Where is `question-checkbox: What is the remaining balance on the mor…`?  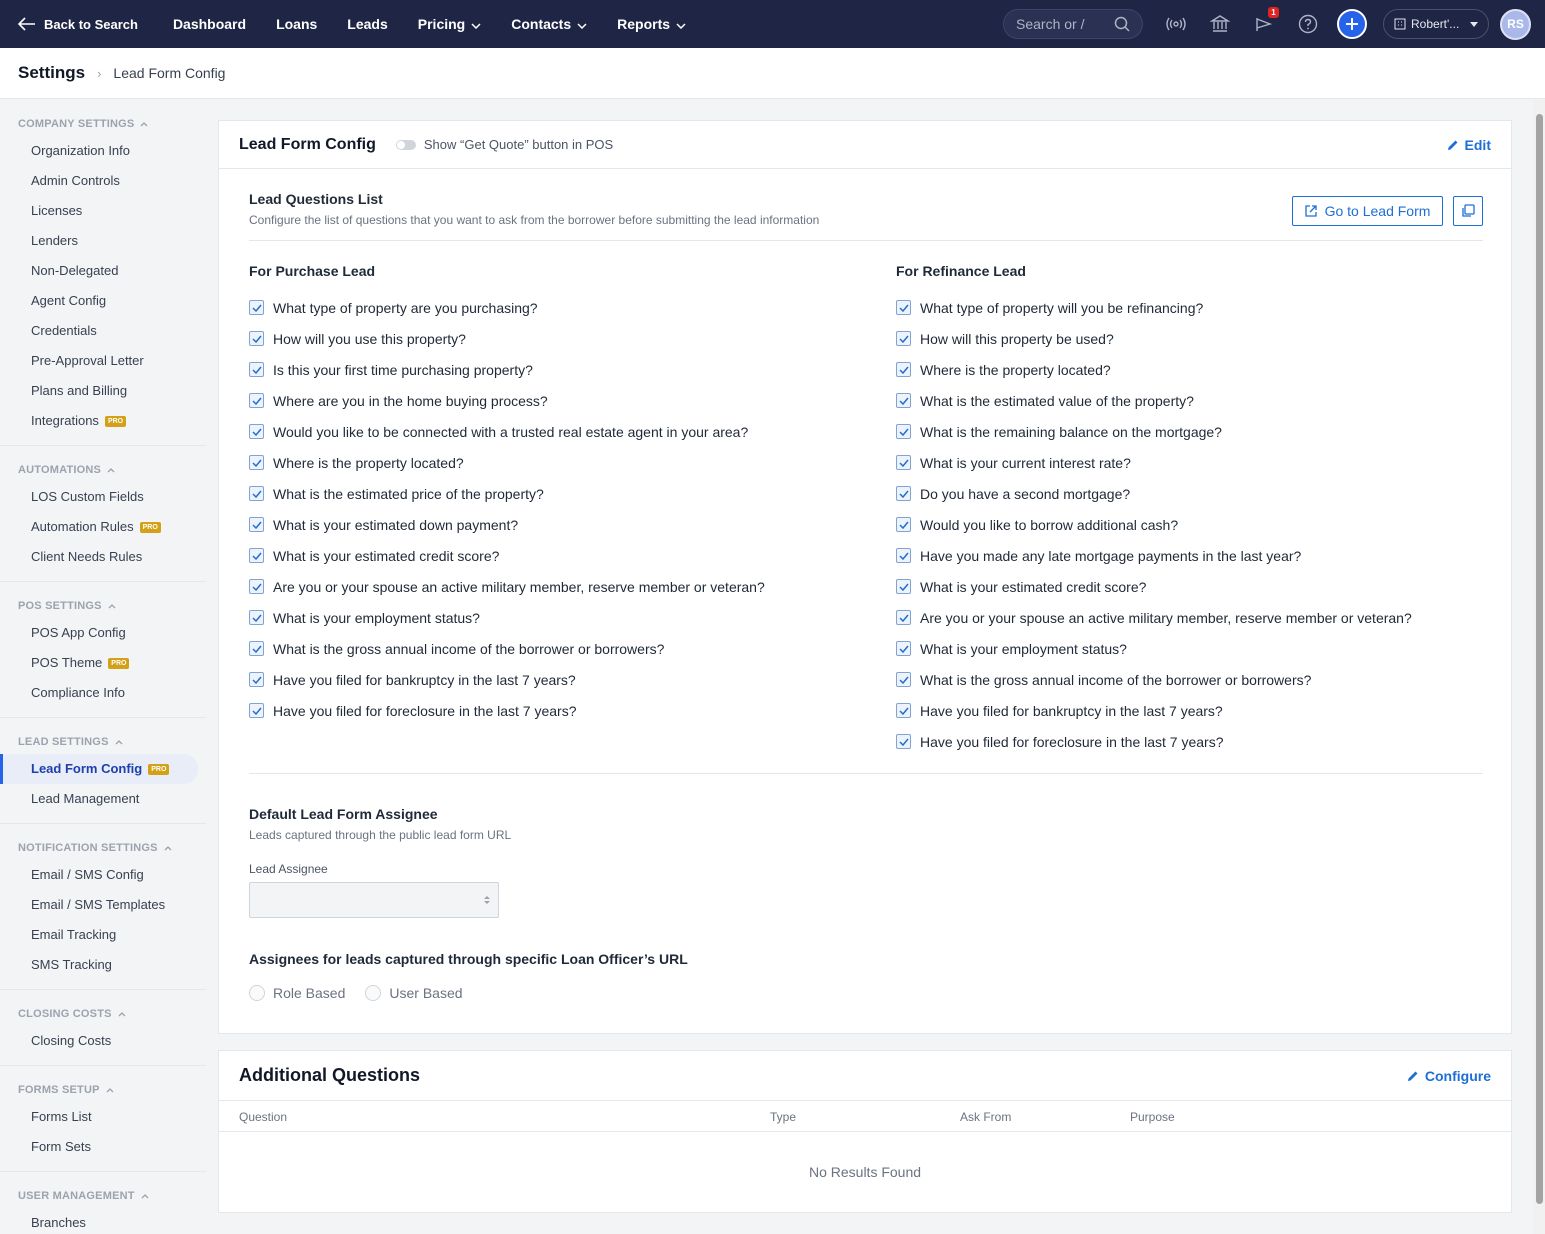
question-checkbox: What is the remaining balance on the mor… is located at coordinates (1154, 431).